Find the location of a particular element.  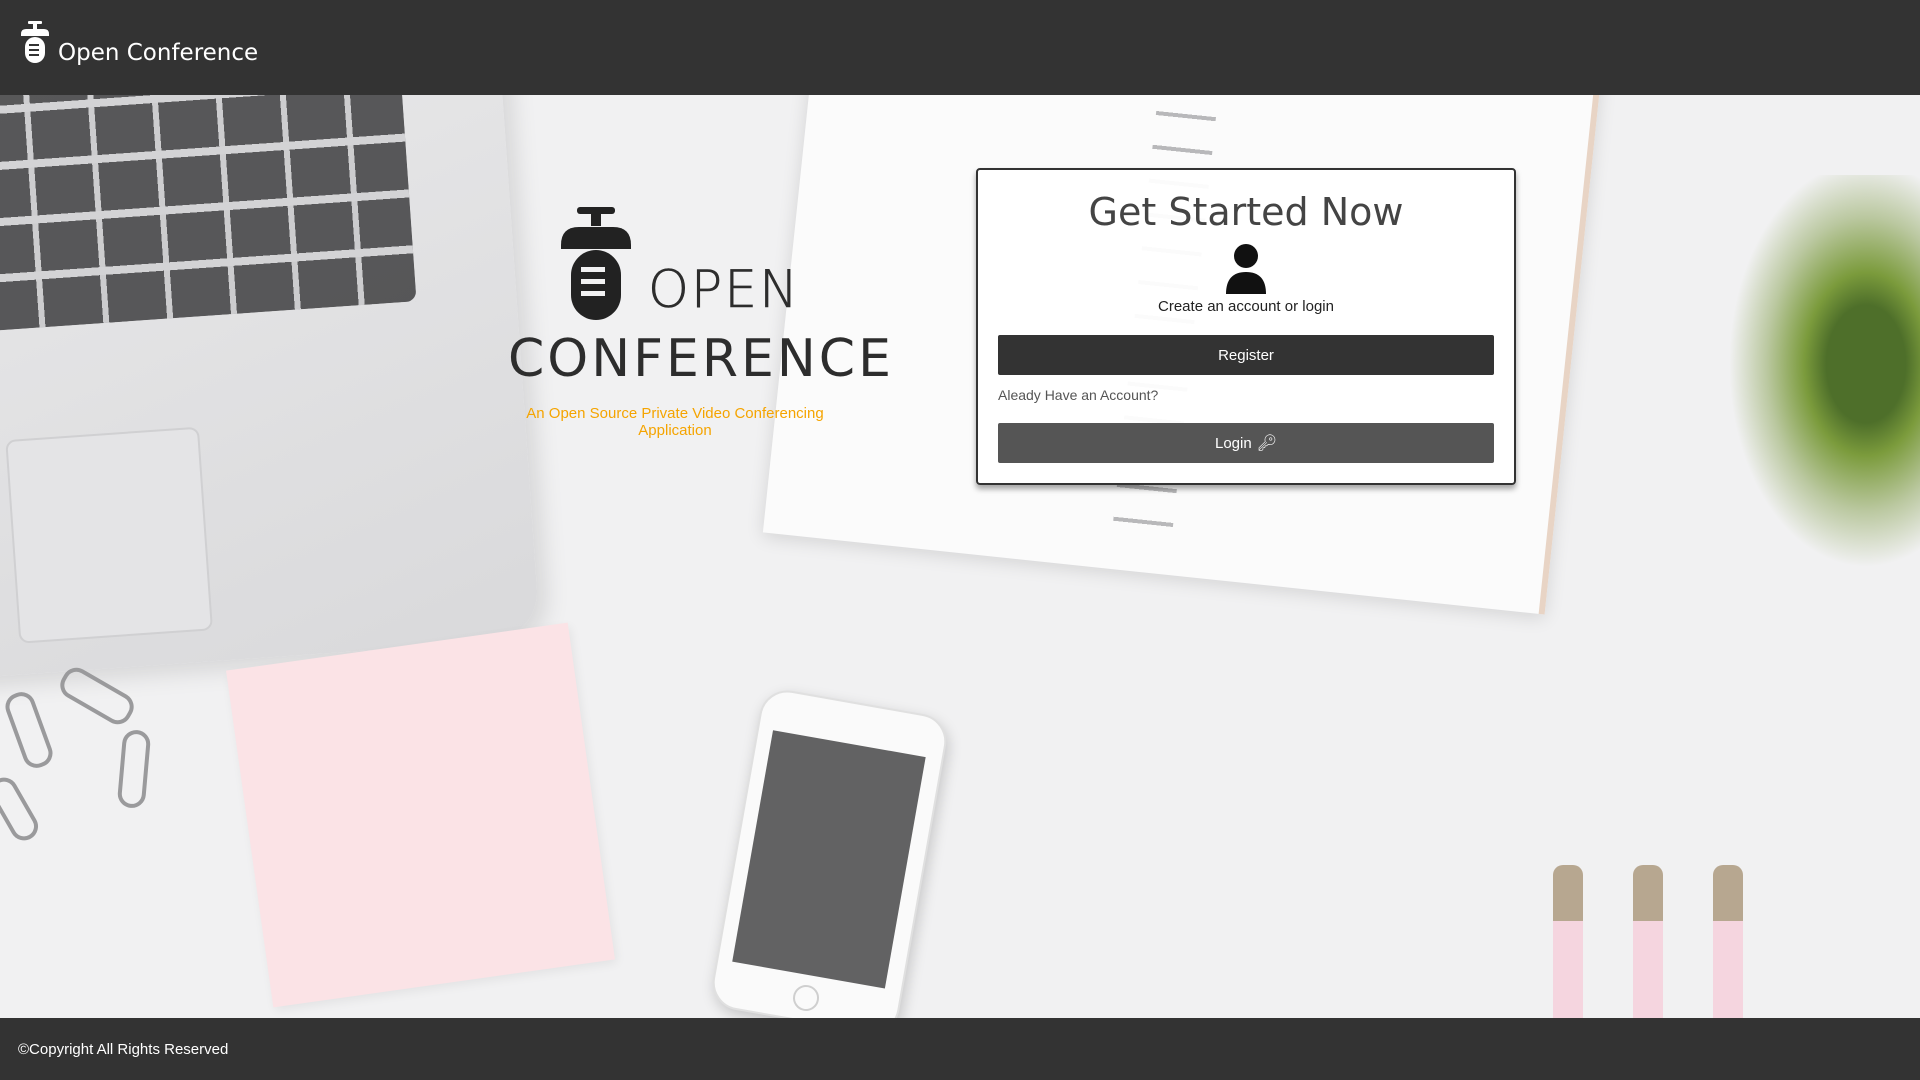

footer-bar: ©Copyright All Rights Reserved is located at coordinates (960, 1049).